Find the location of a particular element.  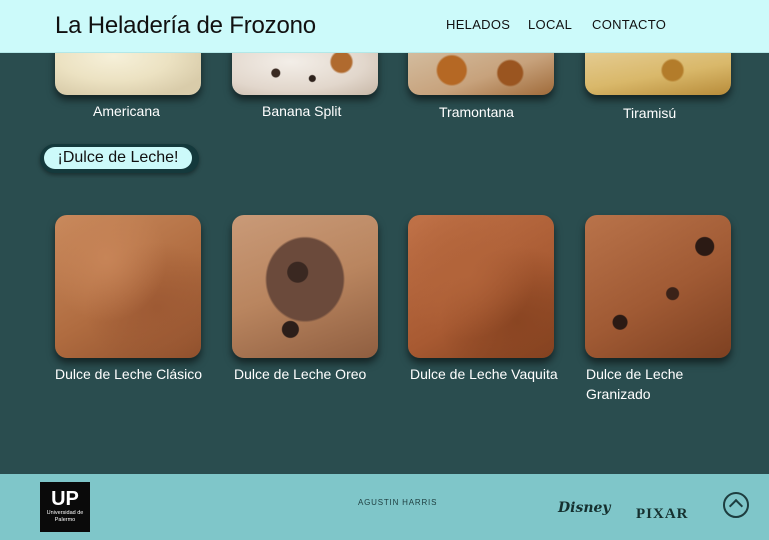

nav-link-contacto: CONTACTO is located at coordinates (629, 24).